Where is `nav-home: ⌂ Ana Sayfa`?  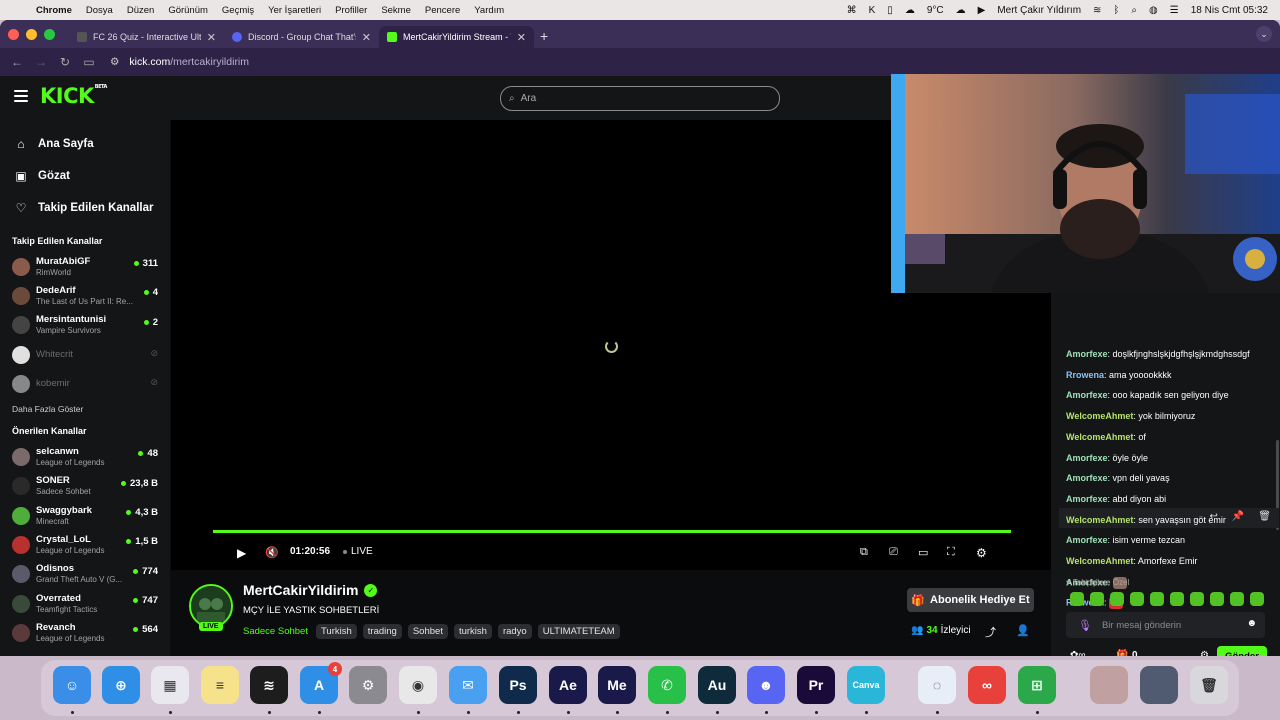
nav-home: ⌂ Ana Sayfa is located at coordinates (85, 144).